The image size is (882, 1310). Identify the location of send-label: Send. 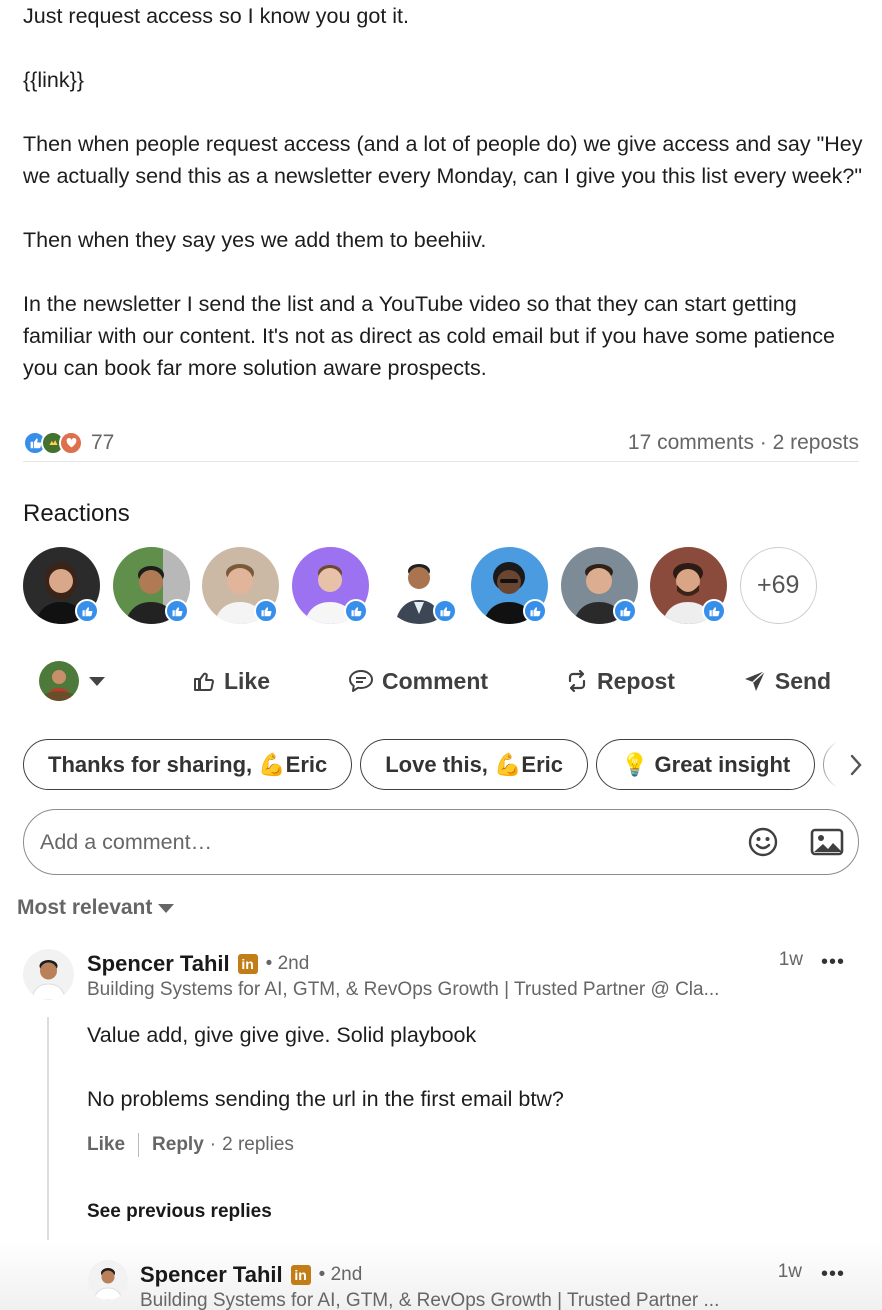
(803, 680).